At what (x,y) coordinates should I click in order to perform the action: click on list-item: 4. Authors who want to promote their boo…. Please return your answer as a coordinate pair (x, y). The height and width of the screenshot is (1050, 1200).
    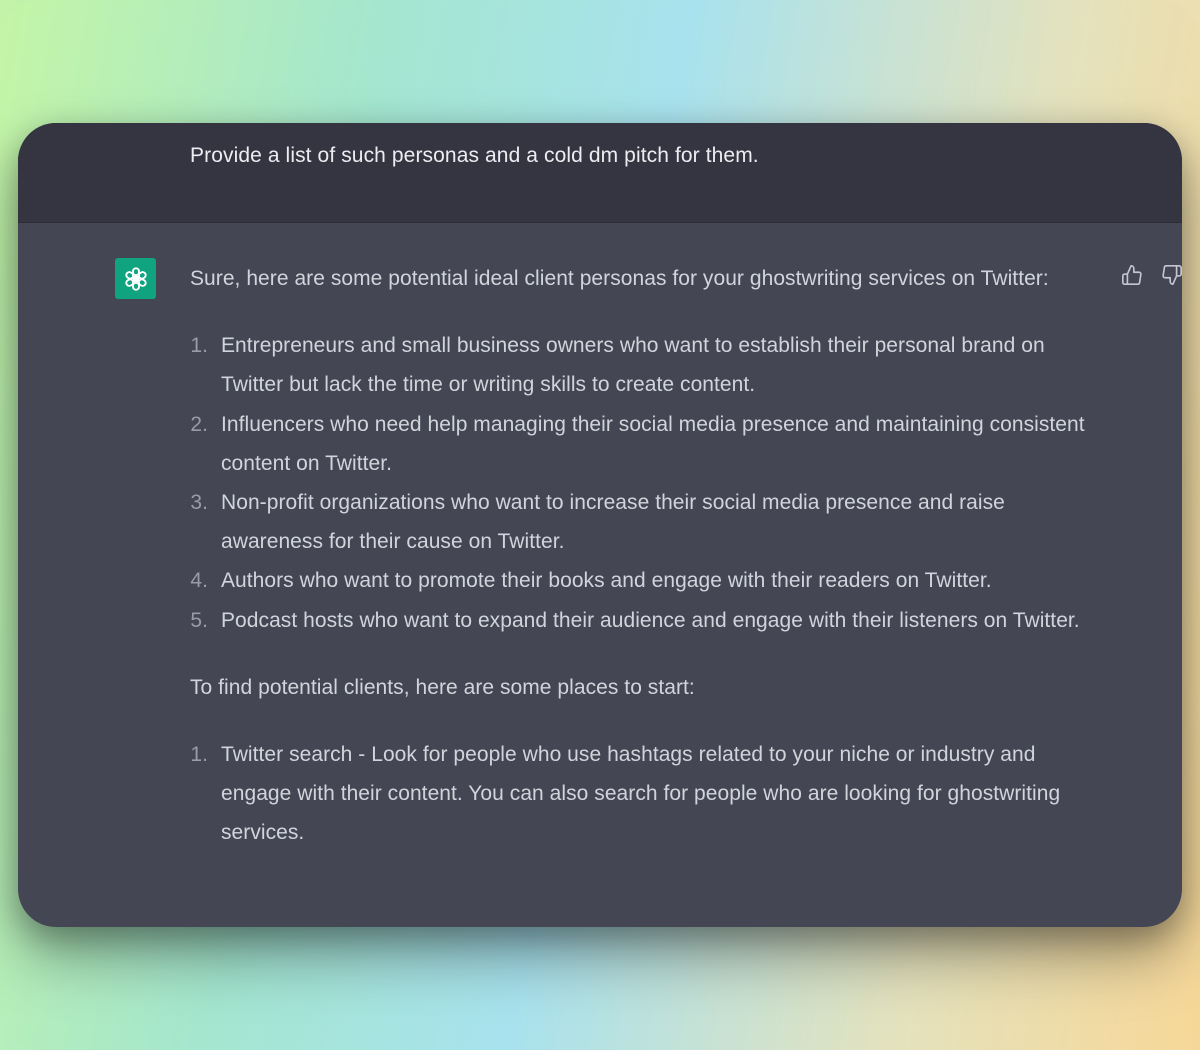
    Looking at the image, I should click on (640, 580).